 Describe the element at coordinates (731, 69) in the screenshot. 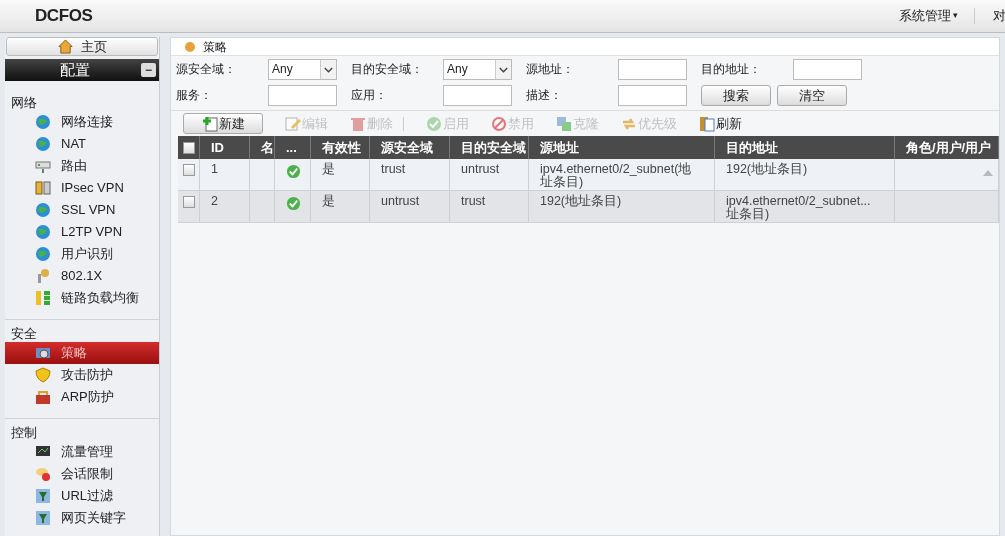

I see `filter-label: 目的地址：` at that location.